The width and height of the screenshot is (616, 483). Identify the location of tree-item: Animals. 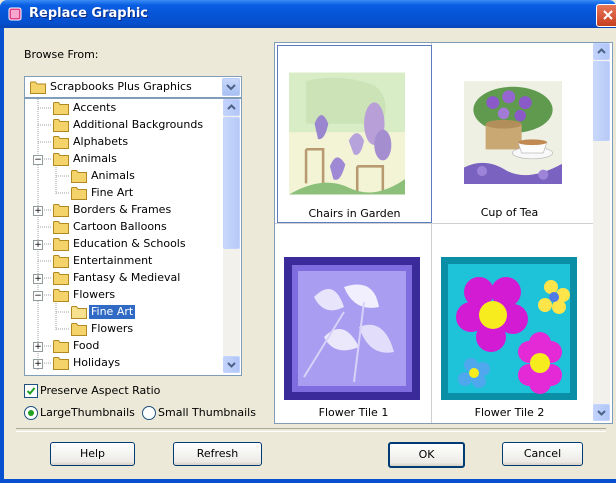
(123, 176).